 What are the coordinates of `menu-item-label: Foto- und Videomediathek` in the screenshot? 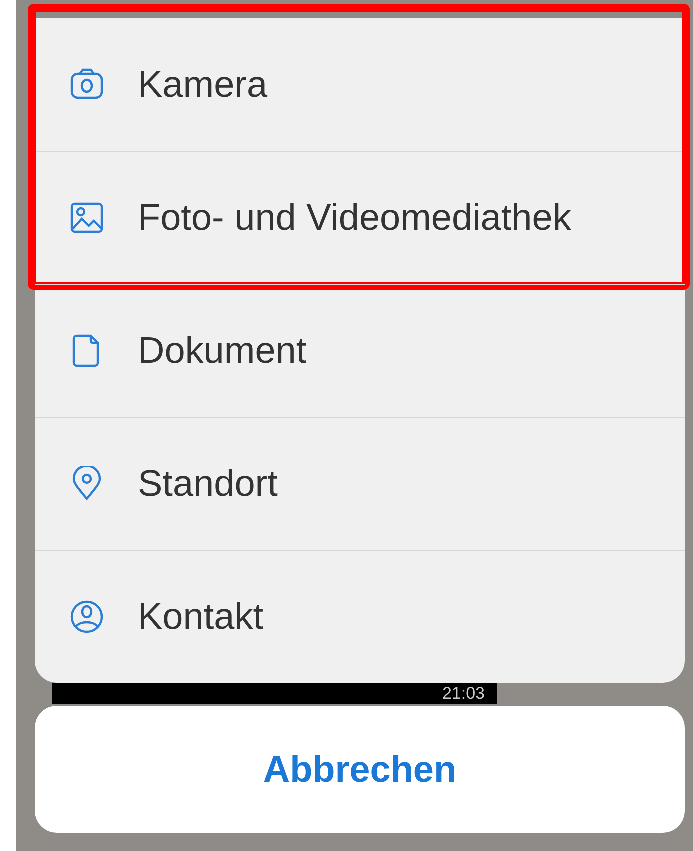 It's located at (355, 218).